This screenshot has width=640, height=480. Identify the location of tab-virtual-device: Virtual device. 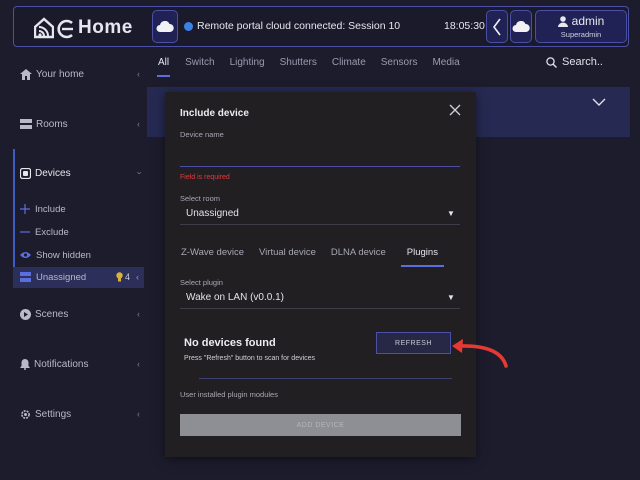
(287, 257).